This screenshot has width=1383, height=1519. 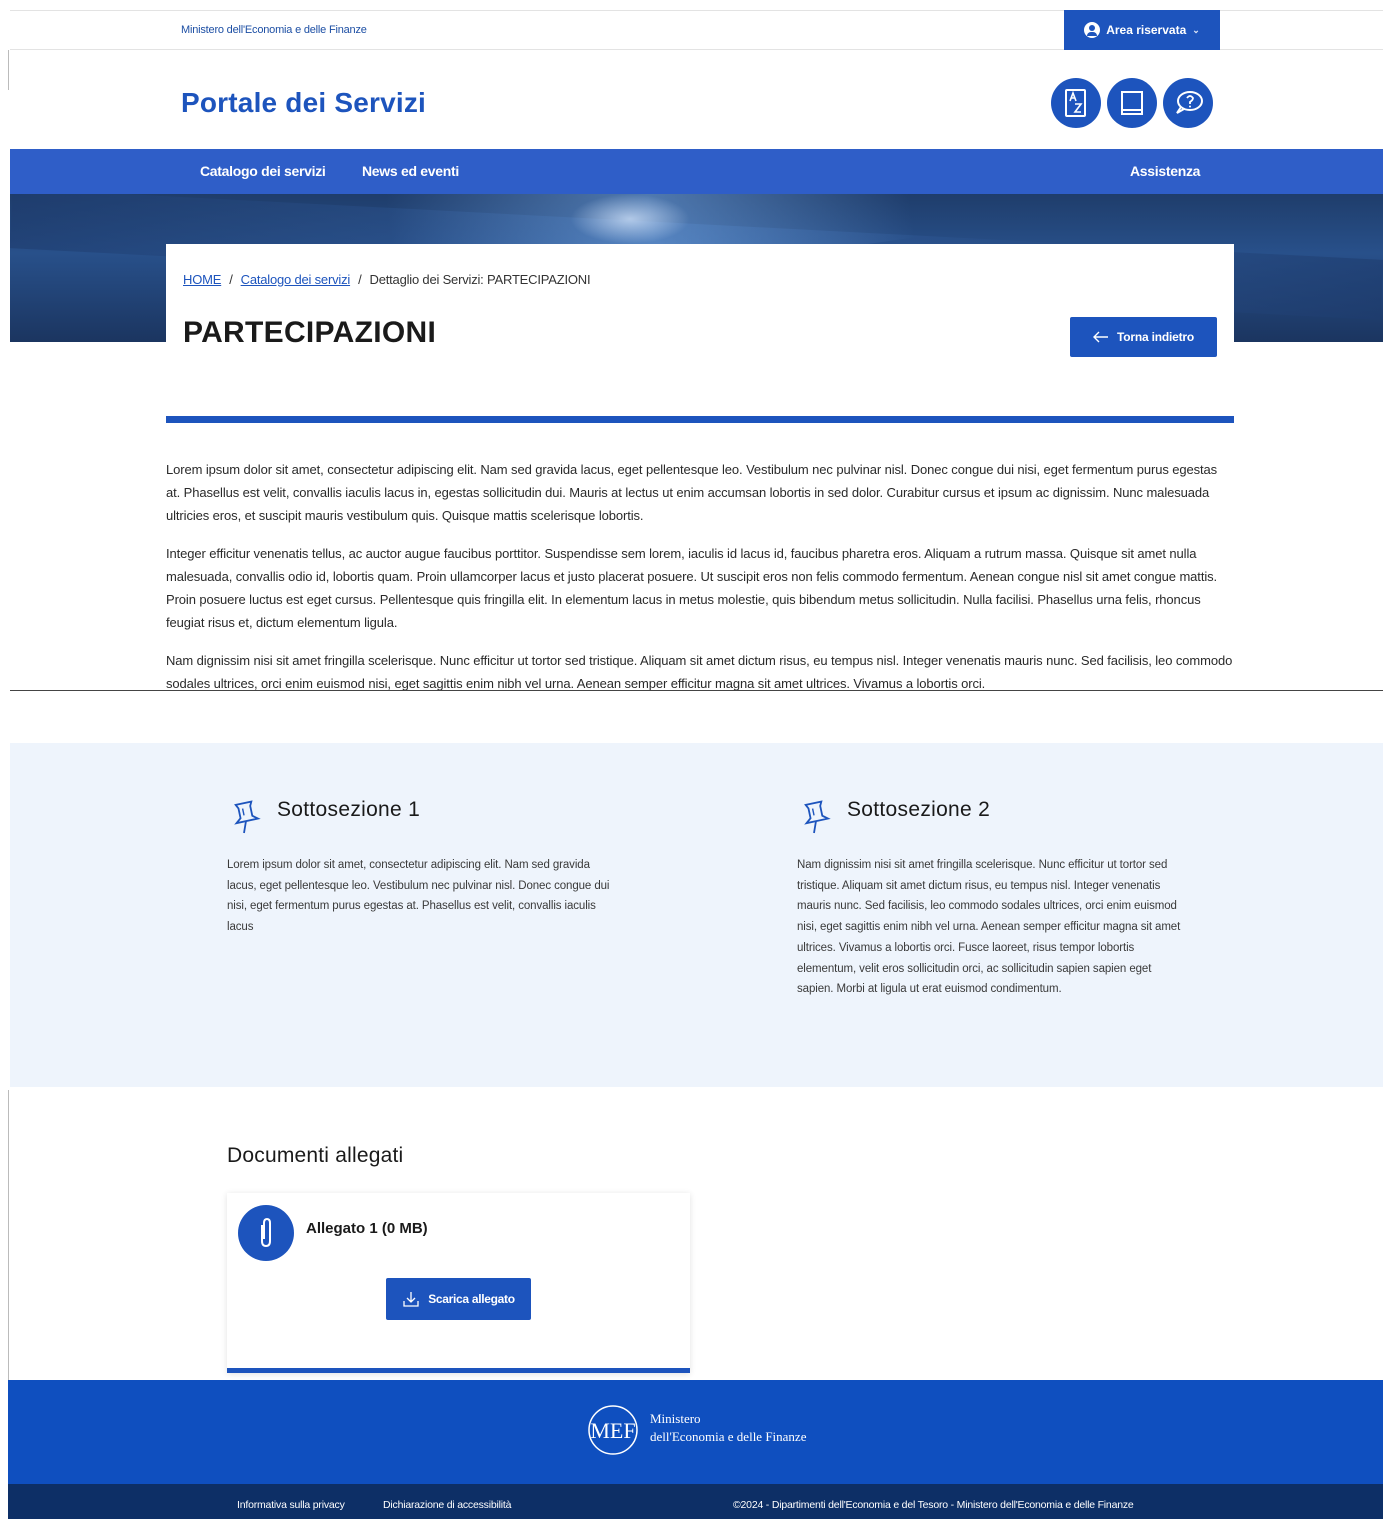 I want to click on breadcrumb-catalog: Catalogo dei servizi, so click(x=296, y=279).